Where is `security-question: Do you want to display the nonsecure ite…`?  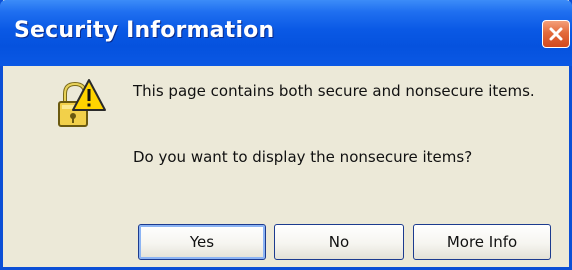
security-question: Do you want to display the nonsecure ite… is located at coordinates (303, 157).